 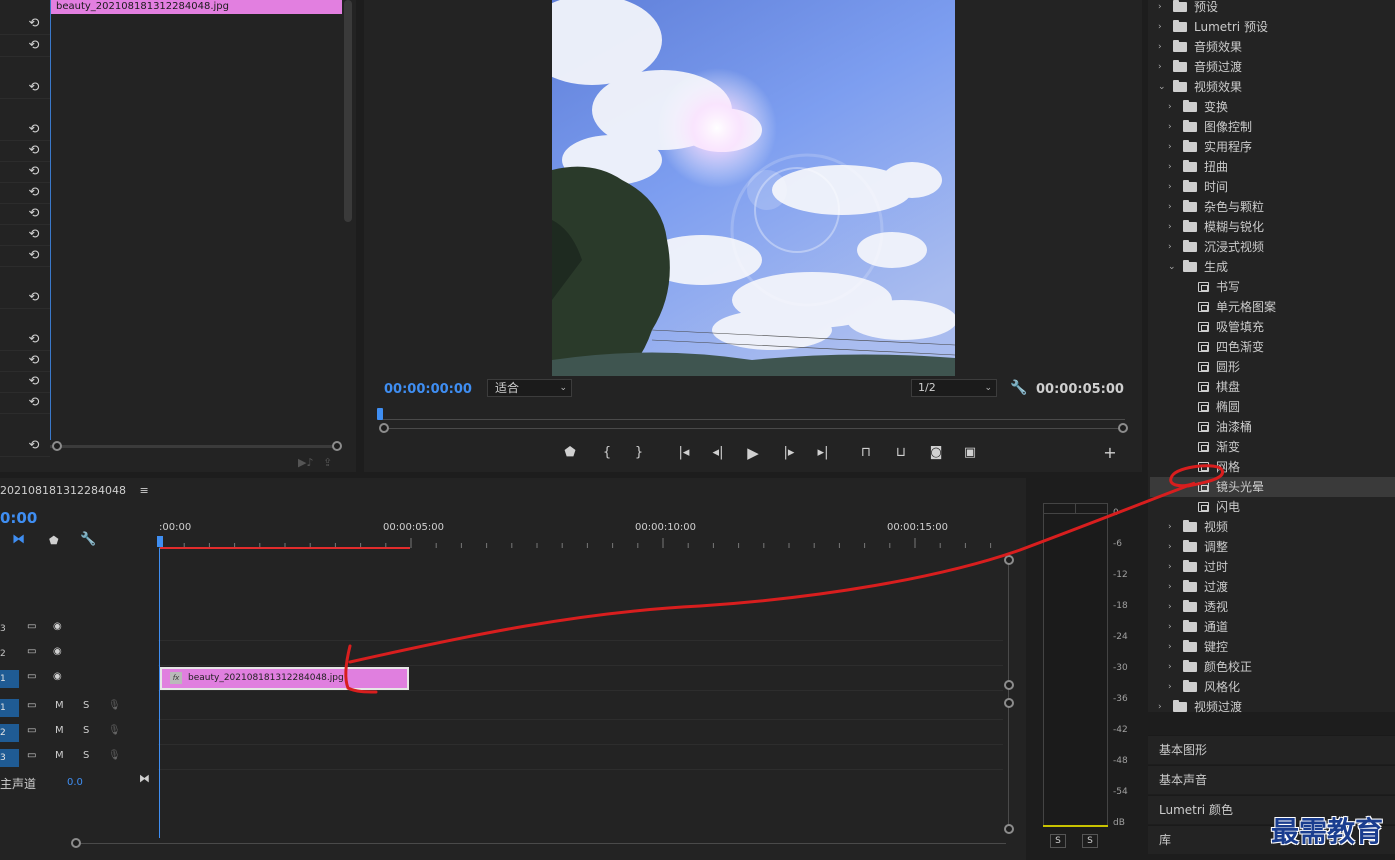 What do you see at coordinates (9, 679) in the screenshot?
I see `track-target-v1: 1` at bounding box center [9, 679].